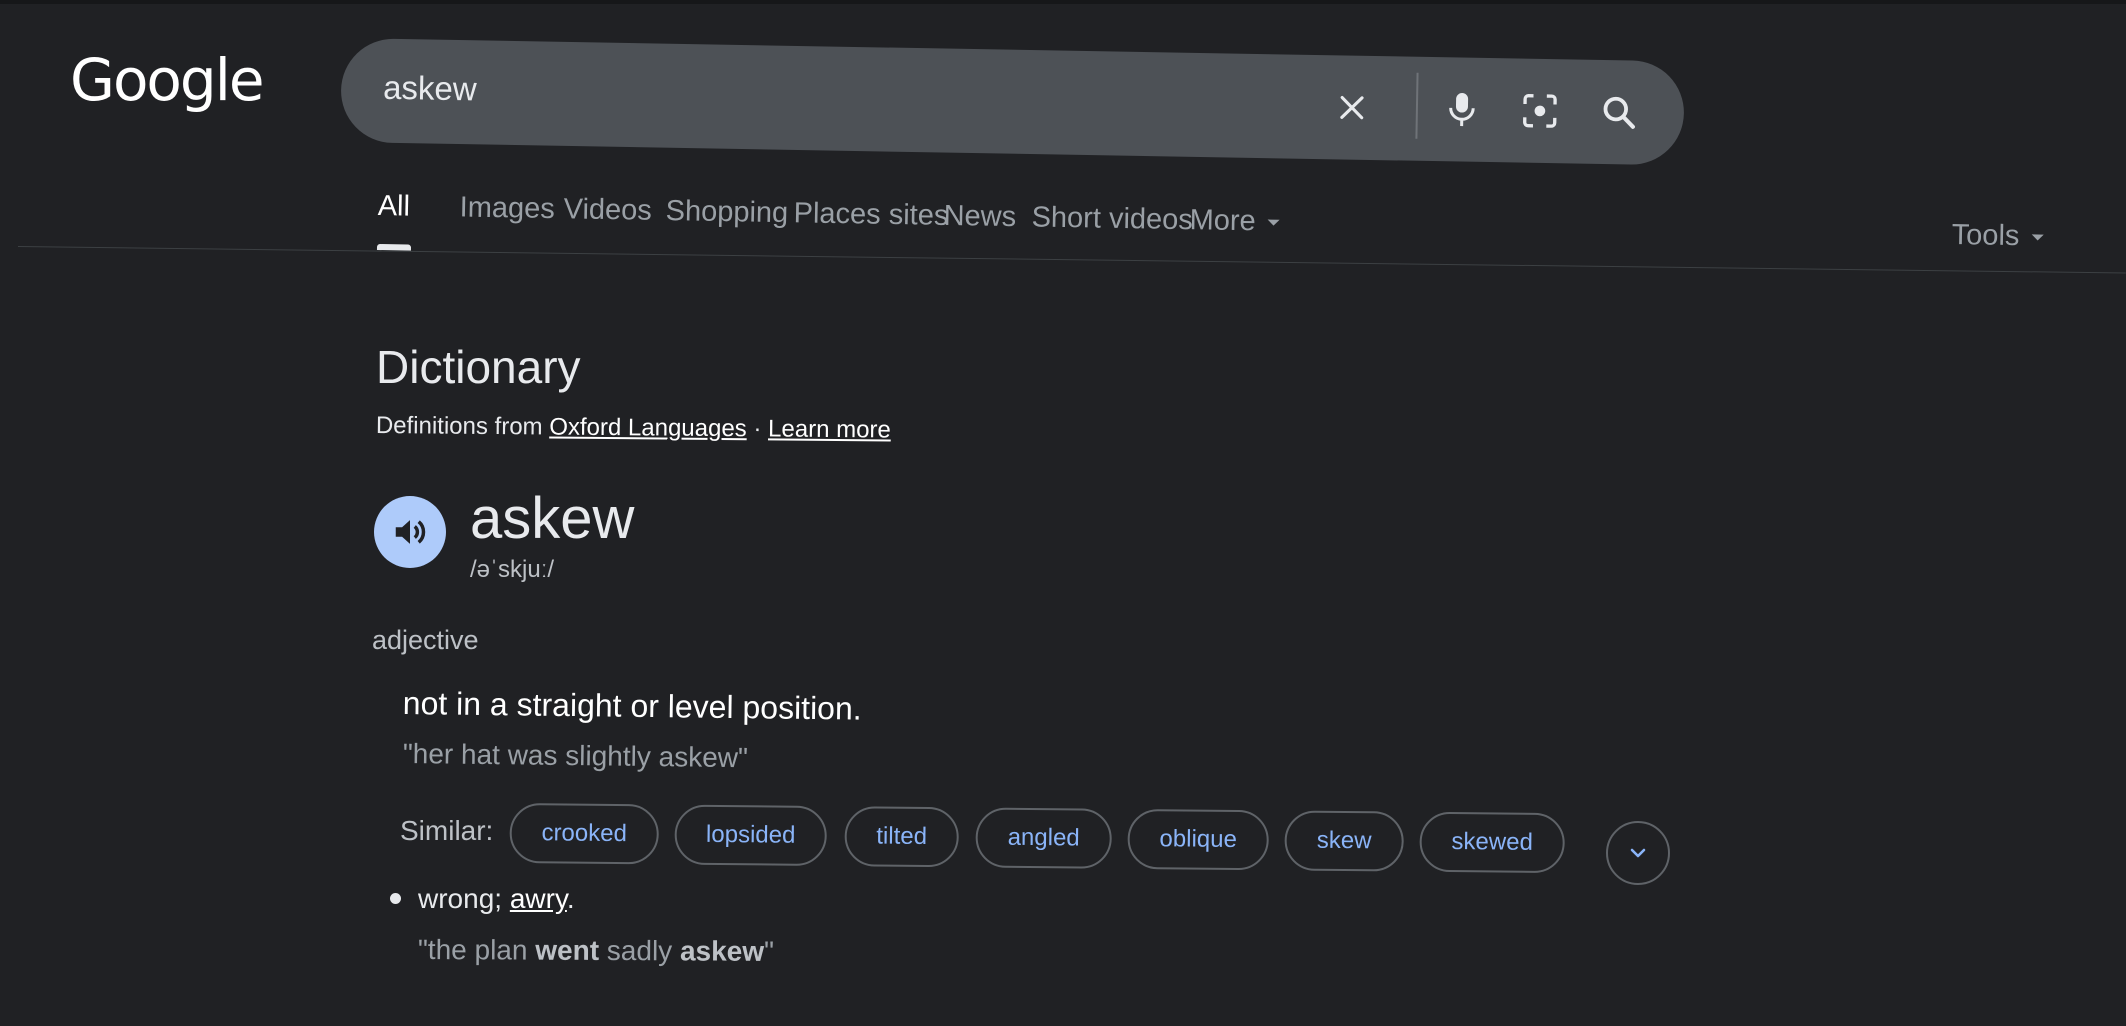  Describe the element at coordinates (870, 215) in the screenshot. I see `tab-places-sites: Places sites` at that location.